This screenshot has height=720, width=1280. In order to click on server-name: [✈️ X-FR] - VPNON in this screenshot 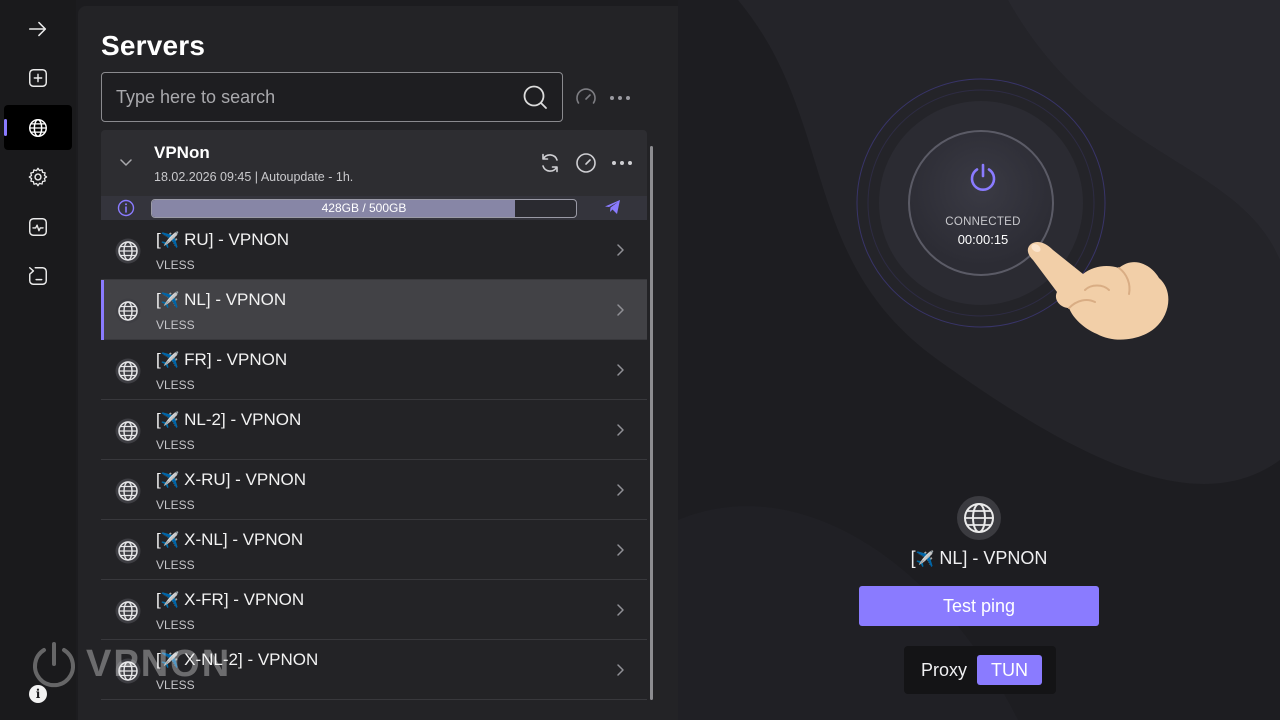, I will do `click(230, 599)`.